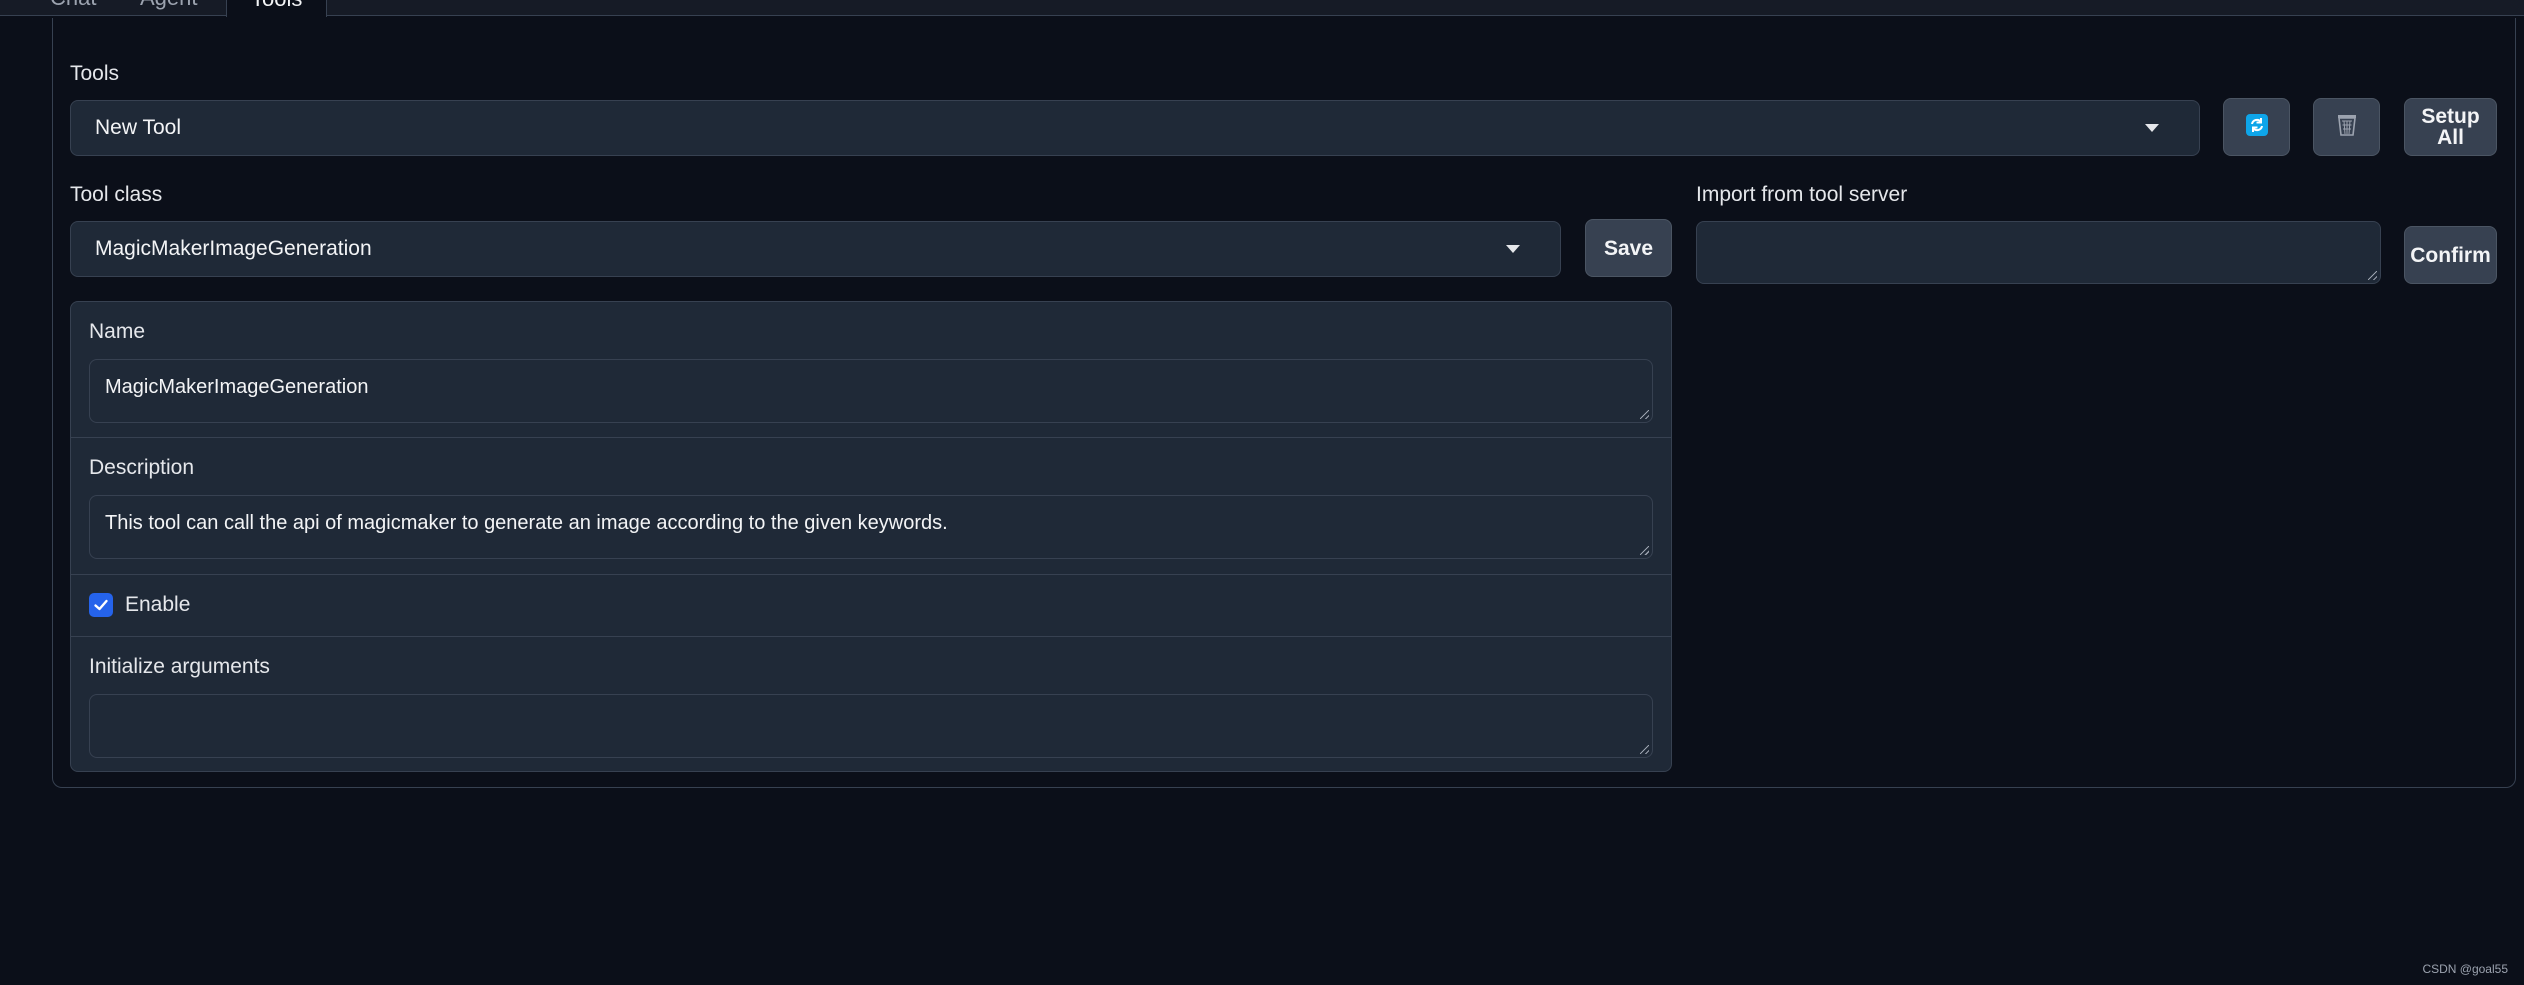  What do you see at coordinates (2450, 255) in the screenshot?
I see `confirm-button: Confirm` at bounding box center [2450, 255].